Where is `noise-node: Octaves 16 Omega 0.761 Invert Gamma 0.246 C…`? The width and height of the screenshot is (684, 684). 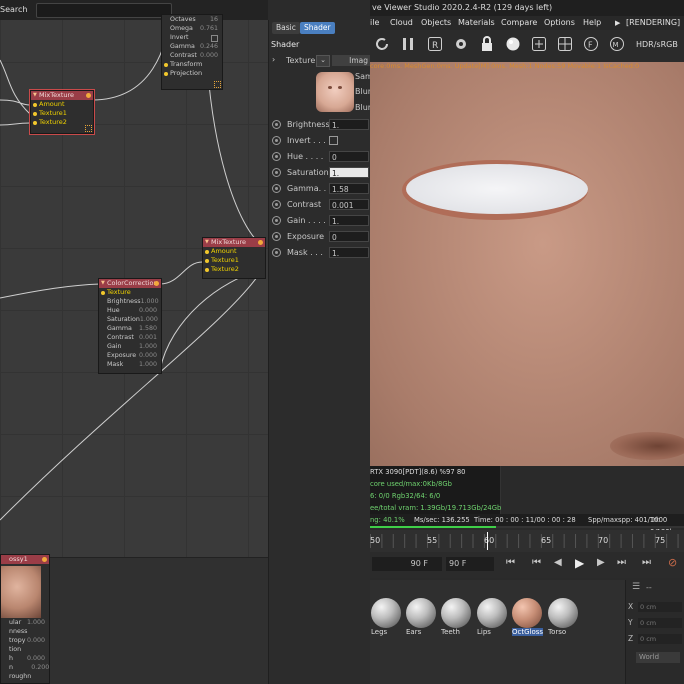
noise-node: Octaves 16 Omega 0.761 Invert Gamma 0.246 C… is located at coordinates (192, 52).